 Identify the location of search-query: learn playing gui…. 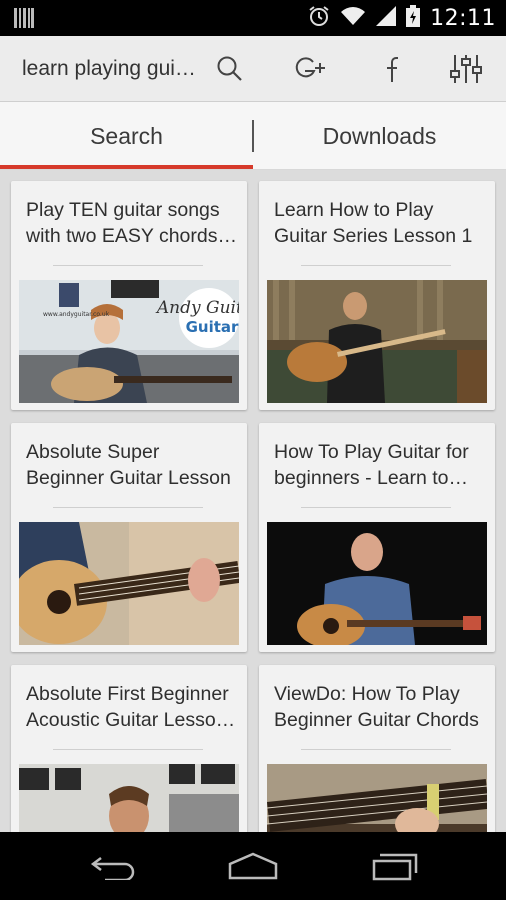
(109, 69).